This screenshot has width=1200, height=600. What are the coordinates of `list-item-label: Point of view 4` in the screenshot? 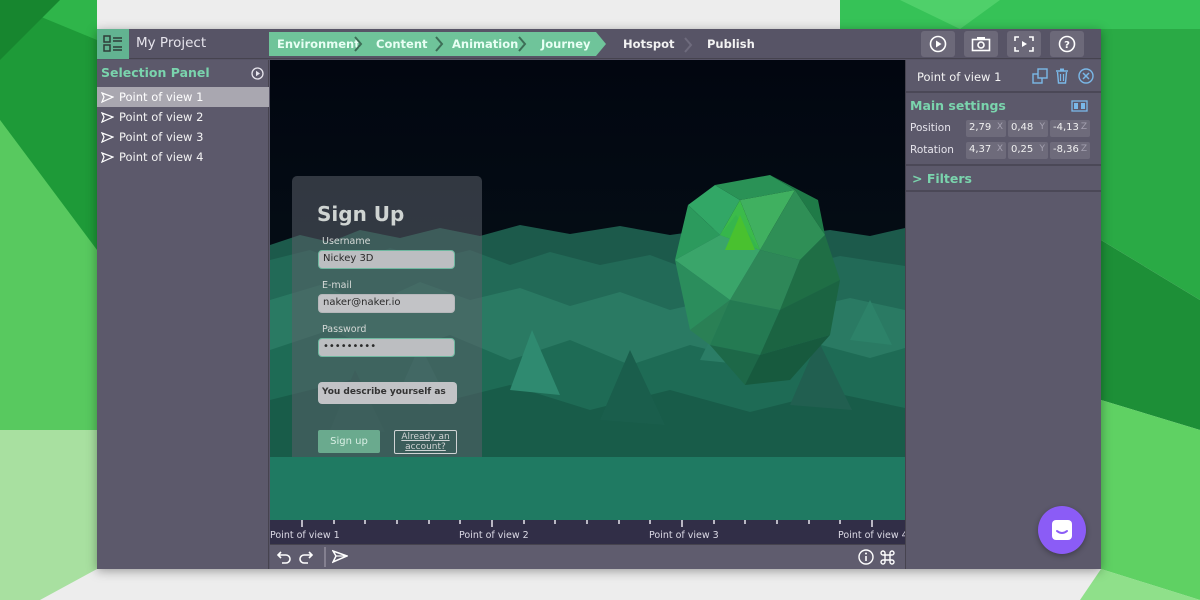 It's located at (161, 157).